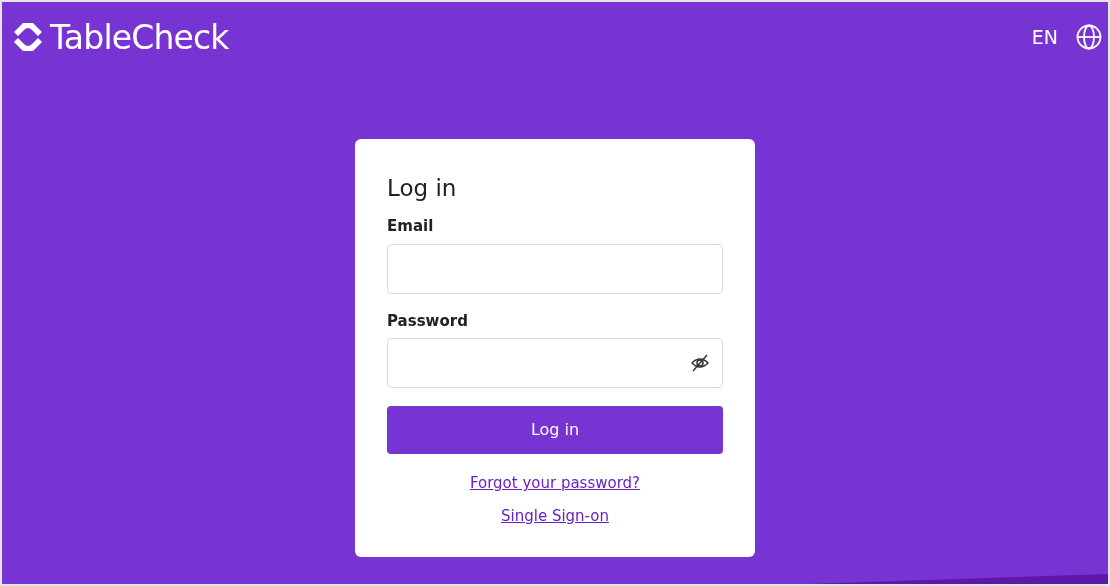  Describe the element at coordinates (139, 37) in the screenshot. I see `brand-name: TableCheck` at that location.